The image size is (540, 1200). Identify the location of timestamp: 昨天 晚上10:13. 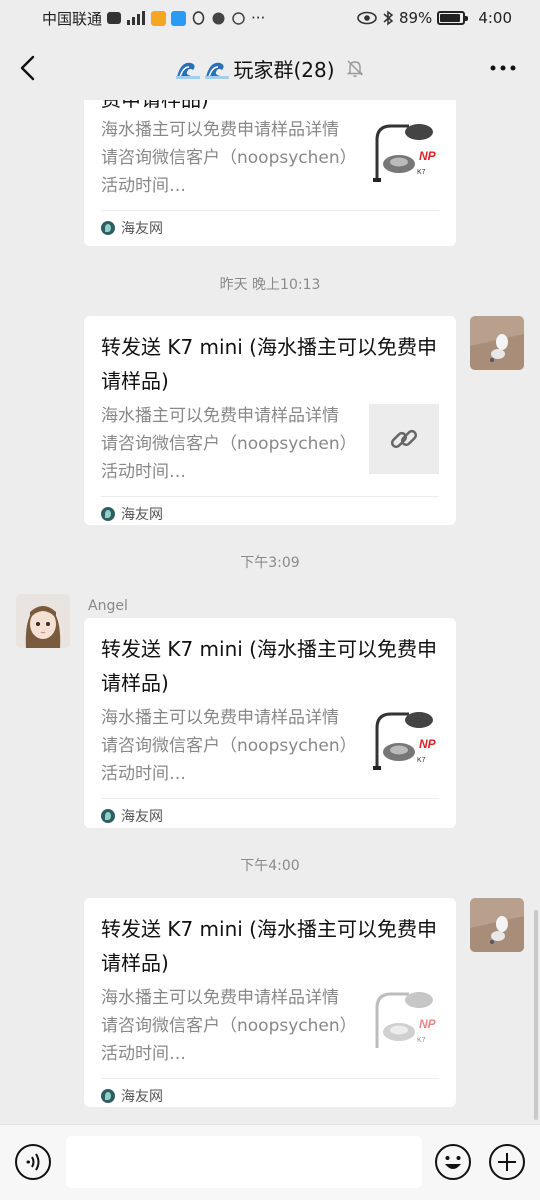
(270, 285).